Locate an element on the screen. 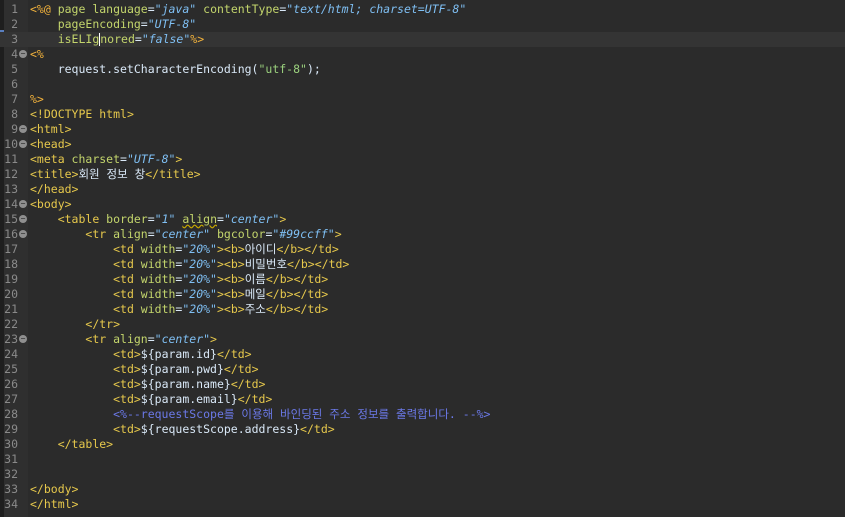 The height and width of the screenshot is (517, 845). line-number: 25 is located at coordinates (11, 369).